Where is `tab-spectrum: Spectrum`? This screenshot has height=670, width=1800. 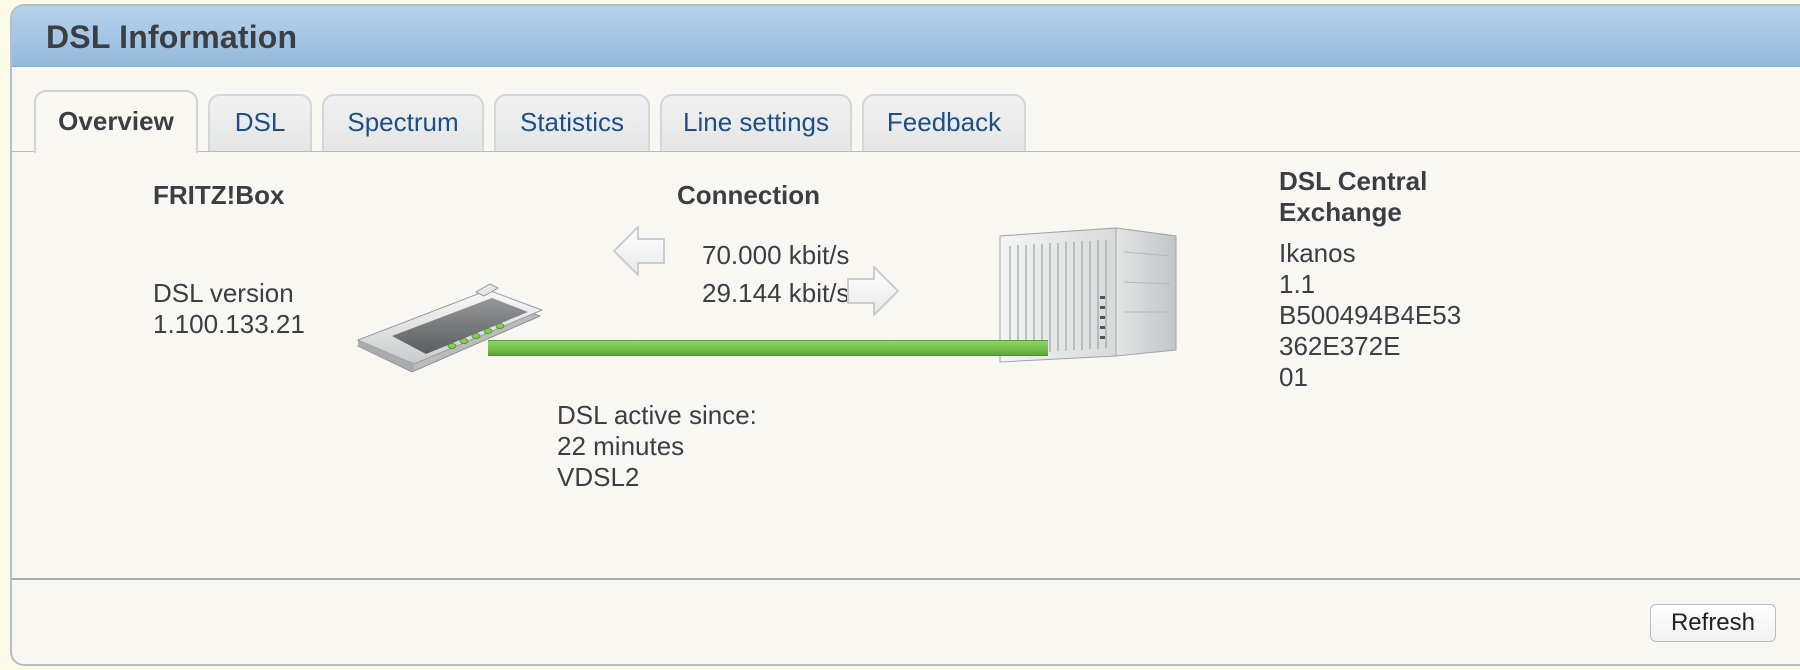
tab-spectrum: Spectrum is located at coordinates (403, 122).